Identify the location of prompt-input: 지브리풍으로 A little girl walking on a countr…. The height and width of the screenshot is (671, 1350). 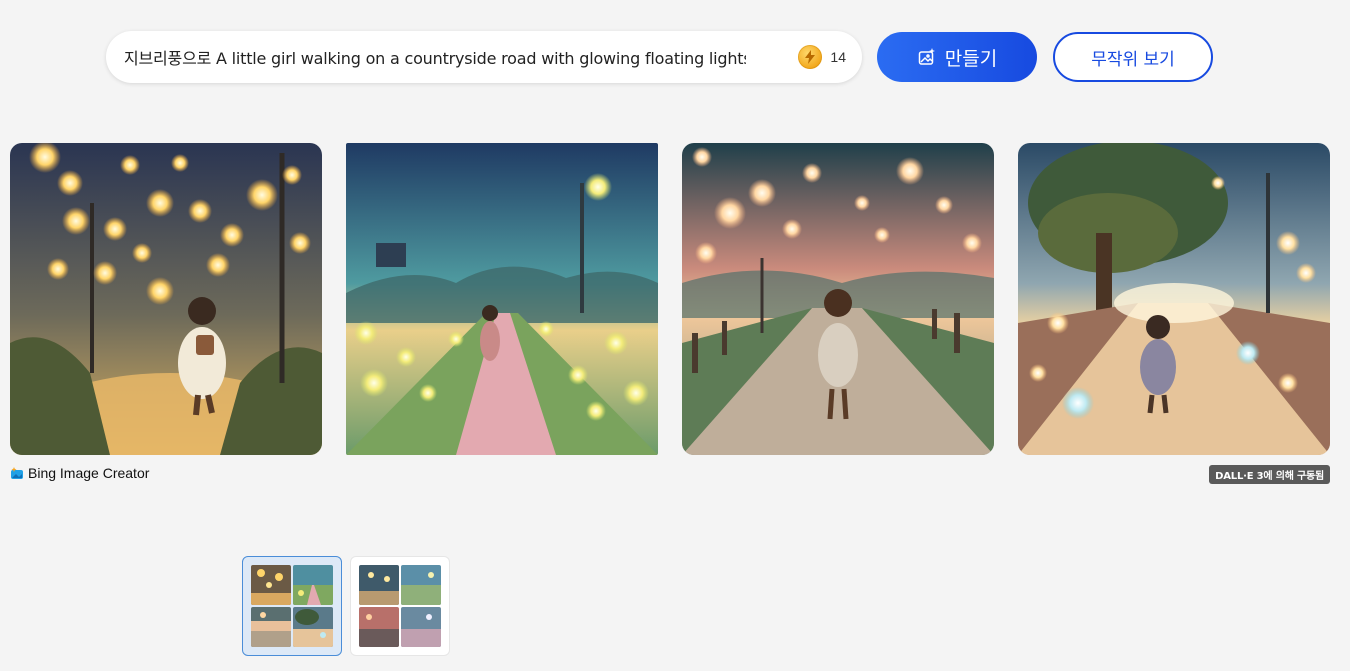
(484, 57).